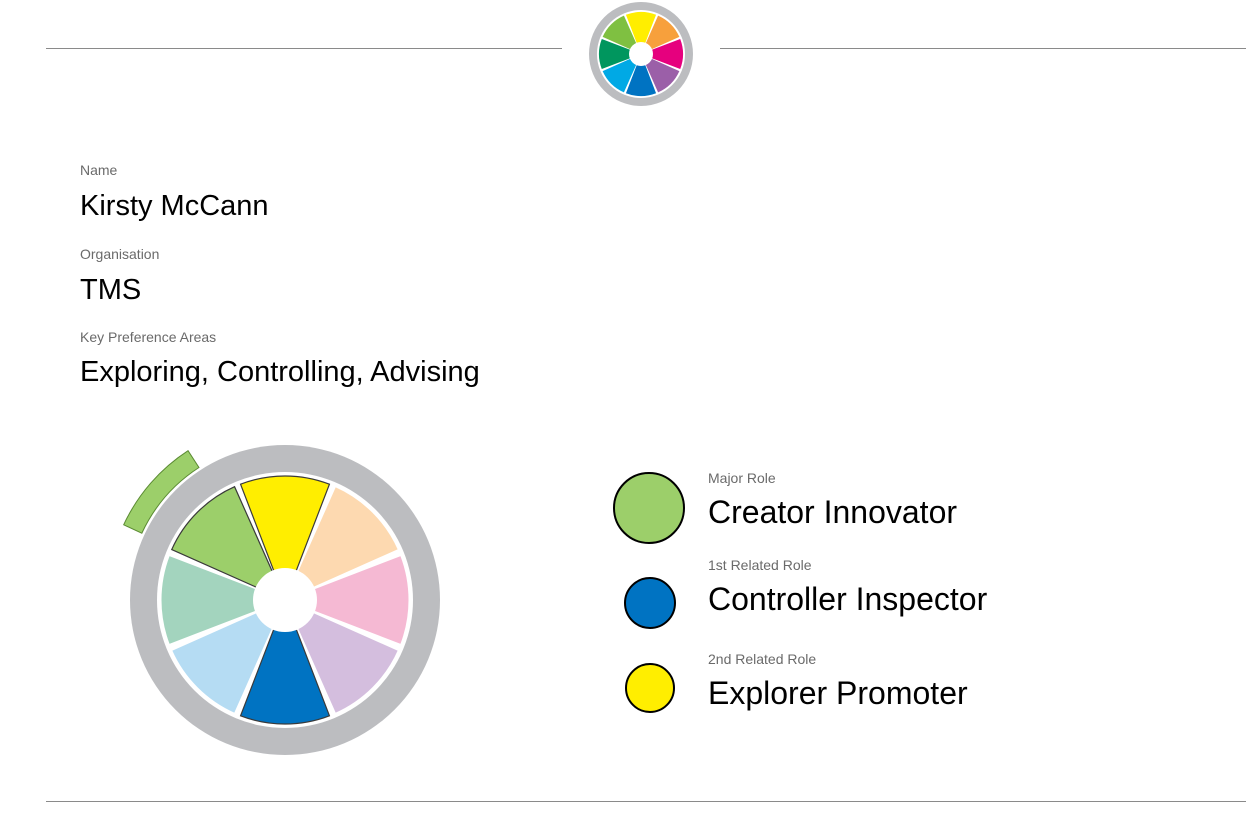 This screenshot has height=833, width=1246. Describe the element at coordinates (762, 659) in the screenshot. I see `second-related-role-label: 2nd Related Role` at that location.